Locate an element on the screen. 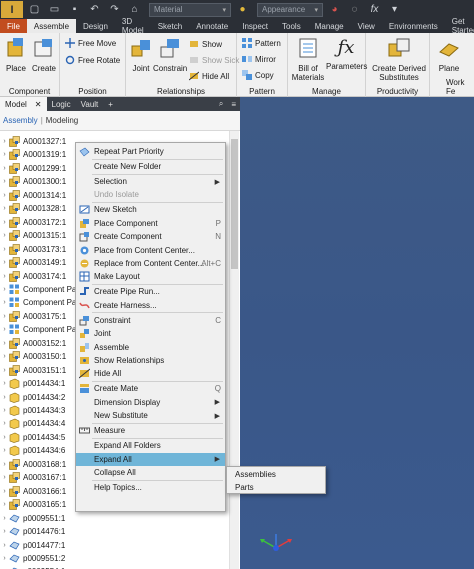  menu-item-new-sketch: New Sketch is located at coordinates (150, 209).